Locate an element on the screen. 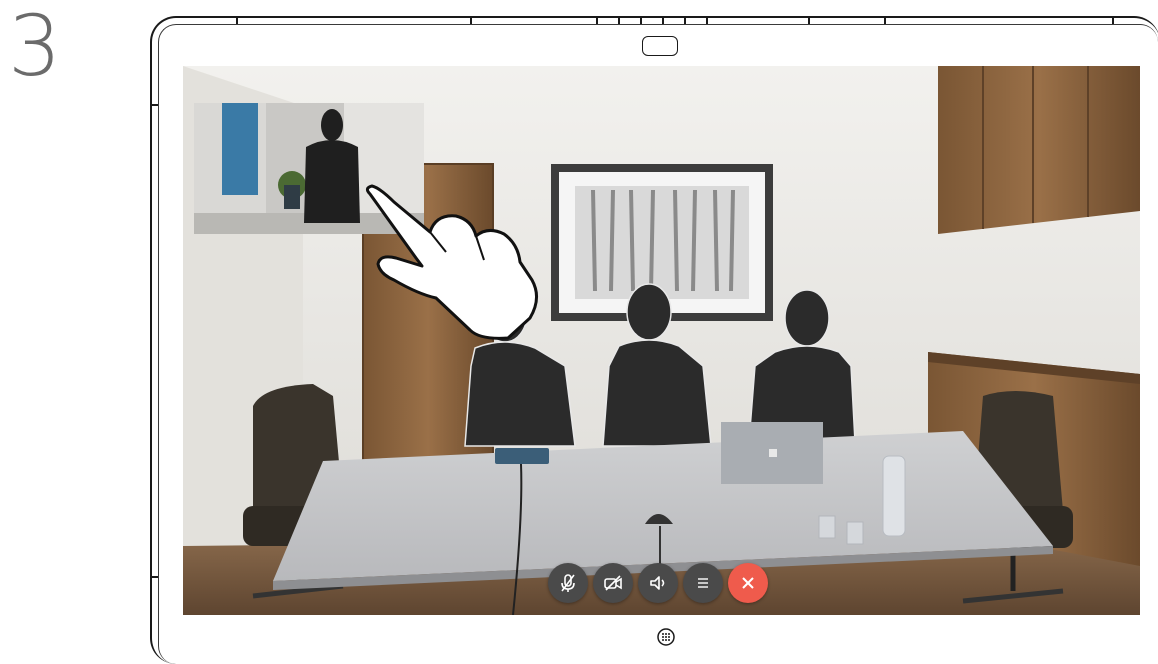 This screenshot has height=664, width=1158. self-view-scene is located at coordinates (309, 168).